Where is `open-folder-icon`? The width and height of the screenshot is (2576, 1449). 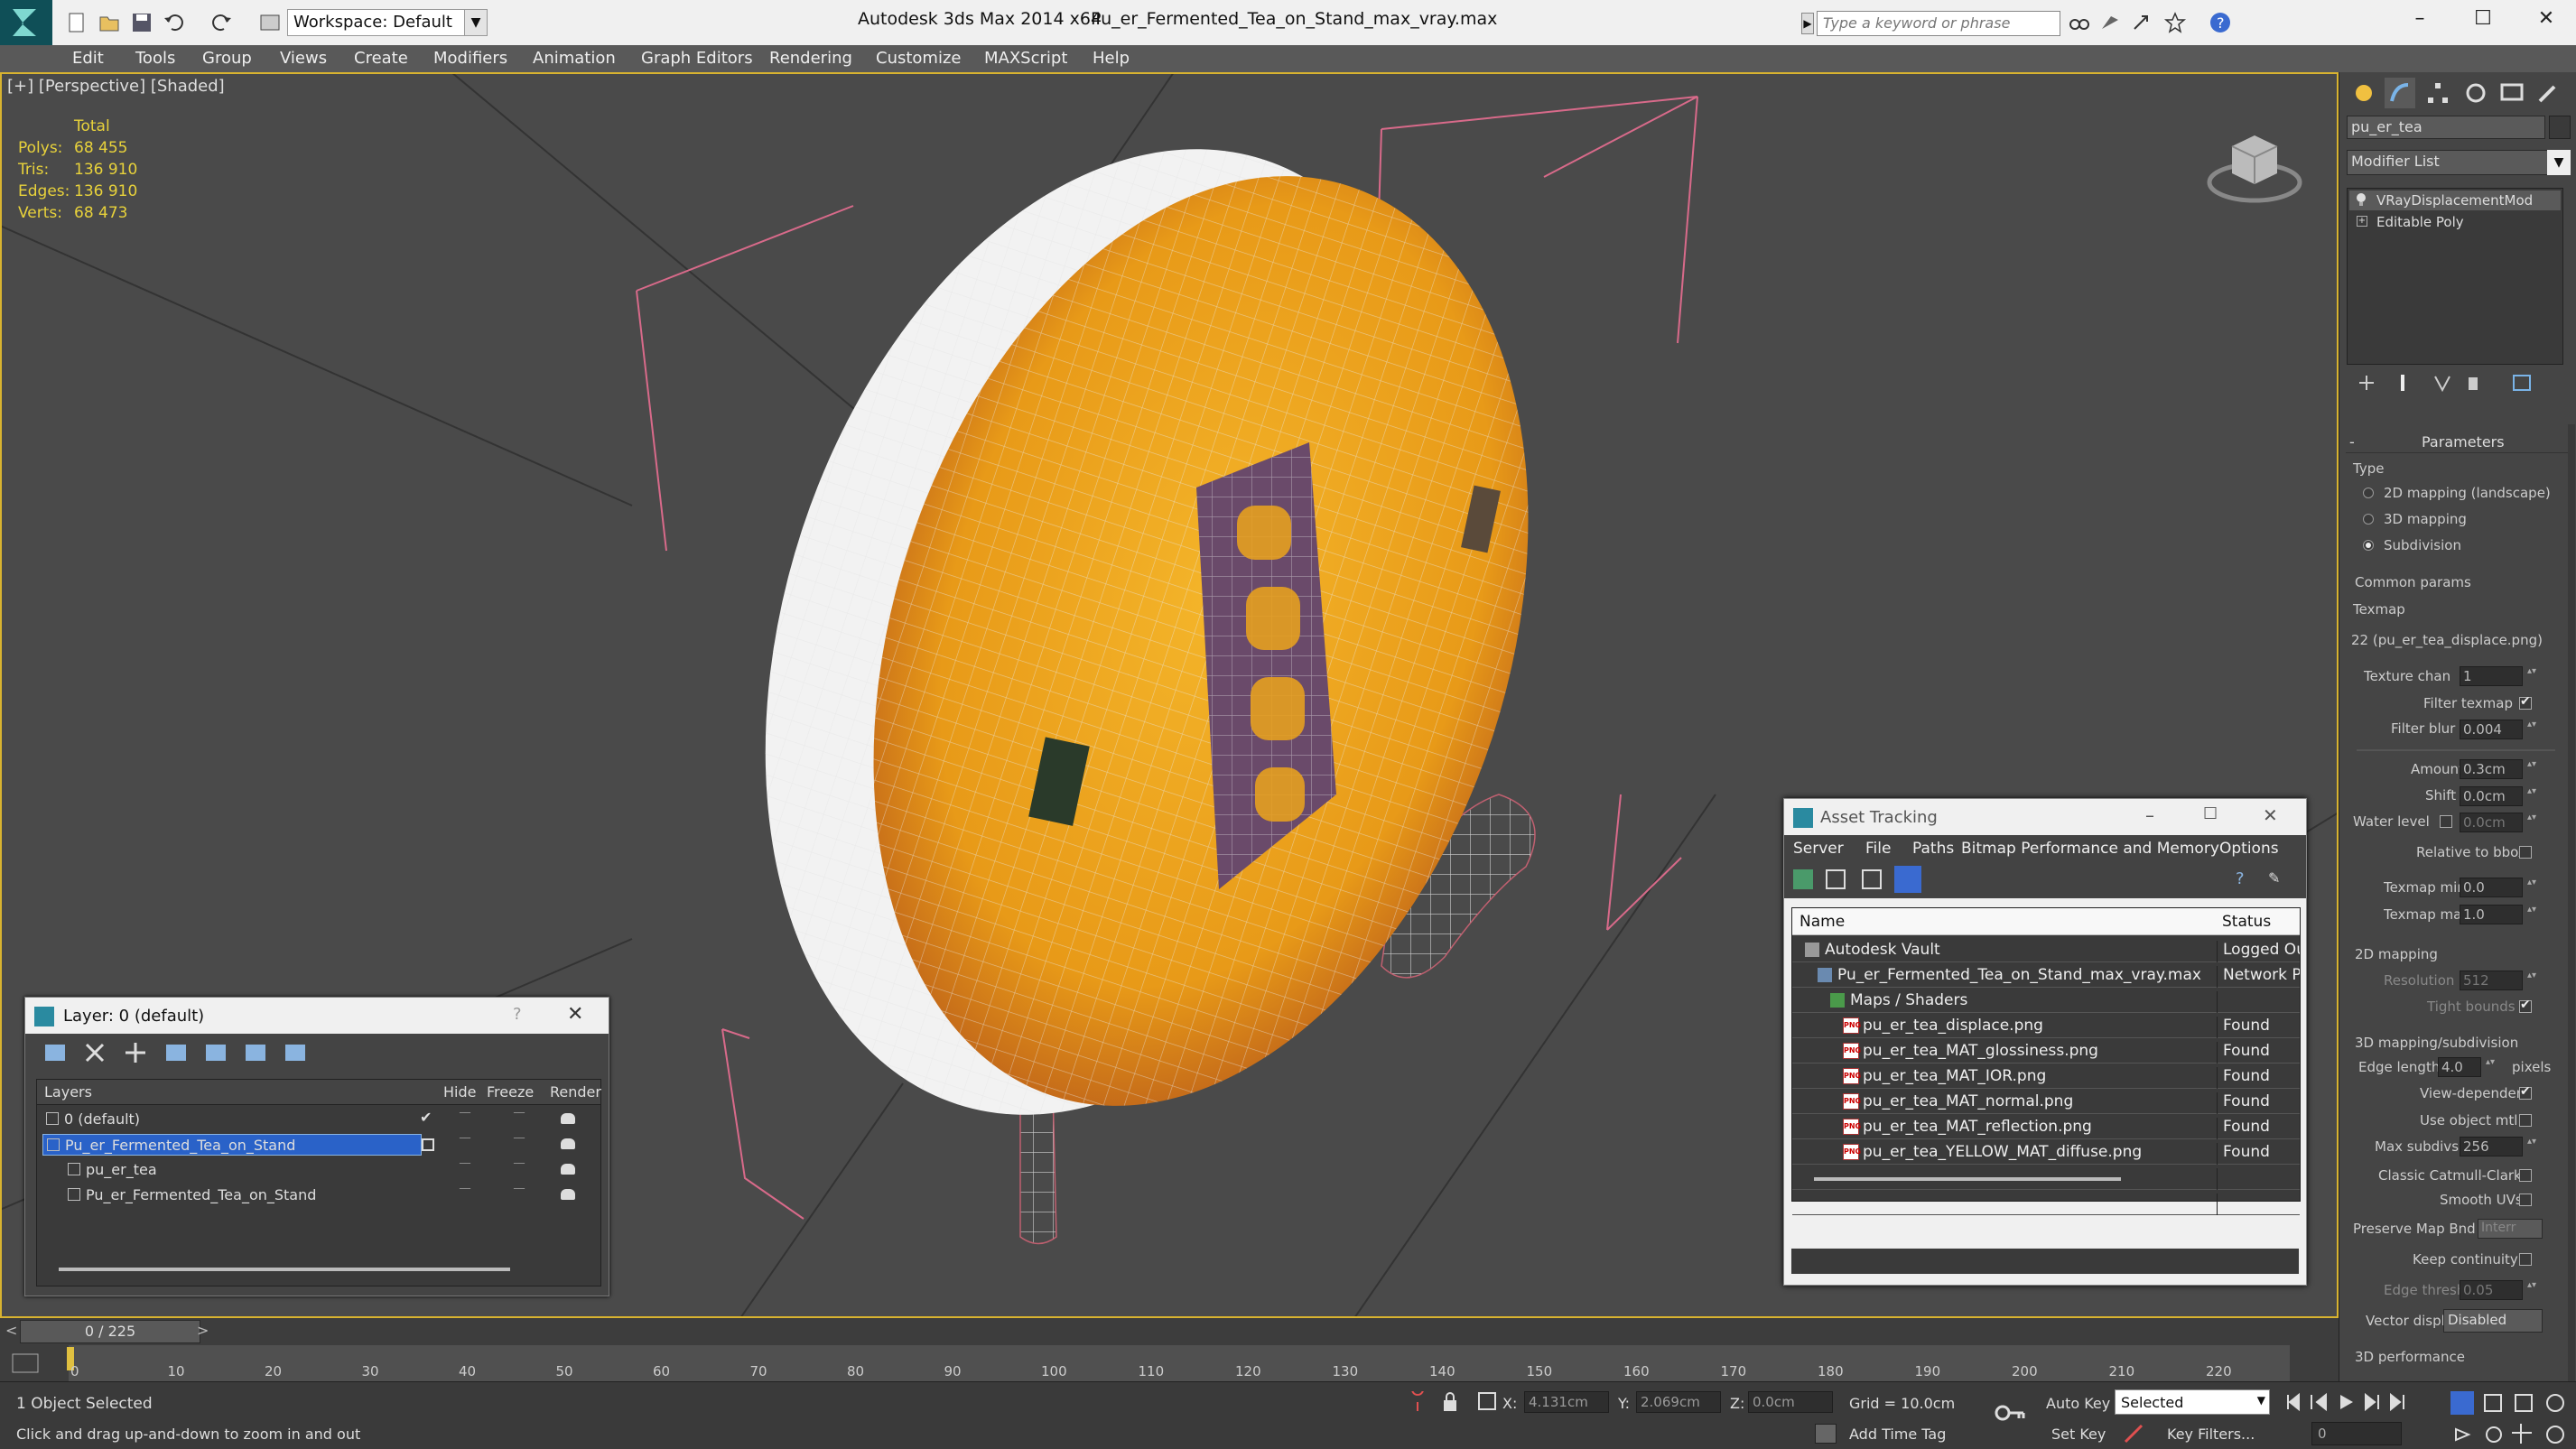
open-folder-icon is located at coordinates (109, 22).